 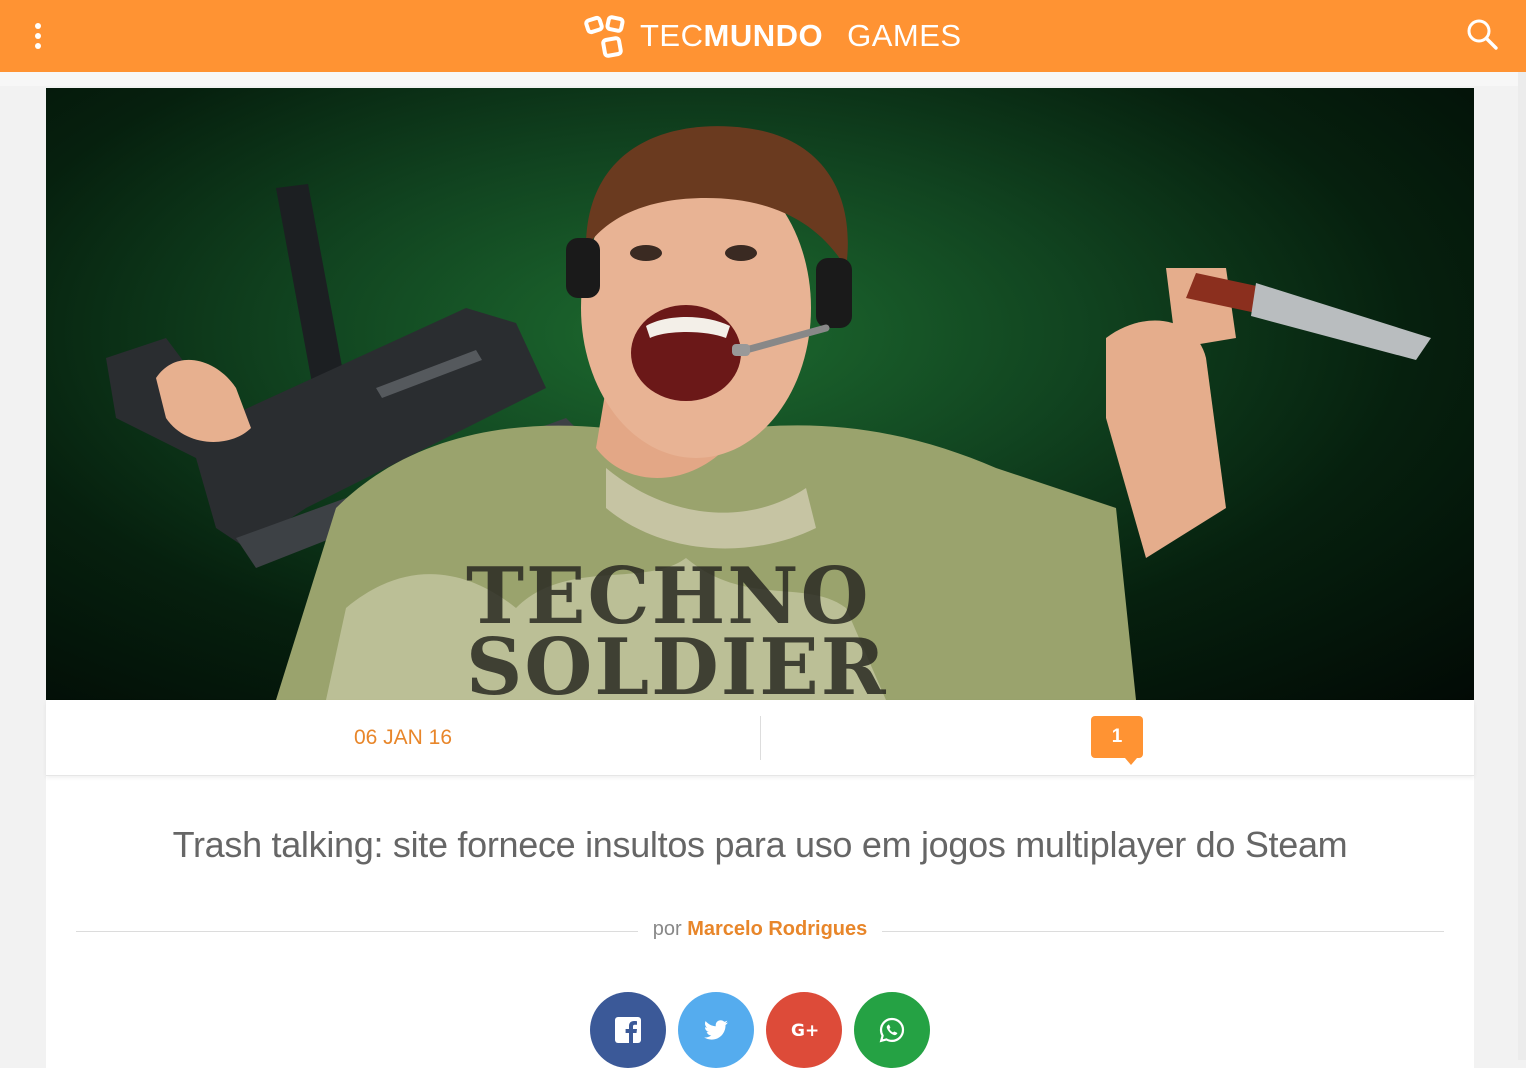 I want to click on header-shadow-strip, so click(x=763, y=79).